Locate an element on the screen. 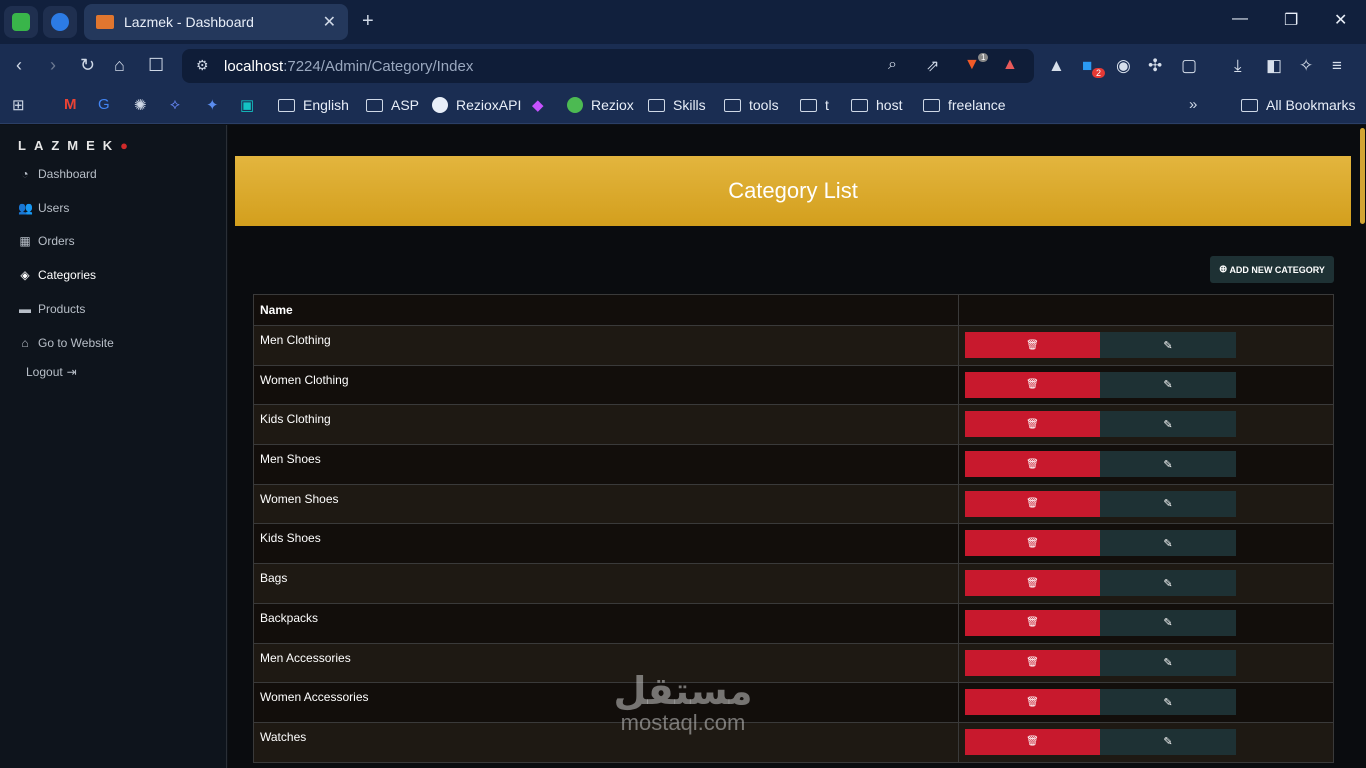 This screenshot has height=768, width=1366. bookmark-site-icon: ⟡ is located at coordinates (175, 104).